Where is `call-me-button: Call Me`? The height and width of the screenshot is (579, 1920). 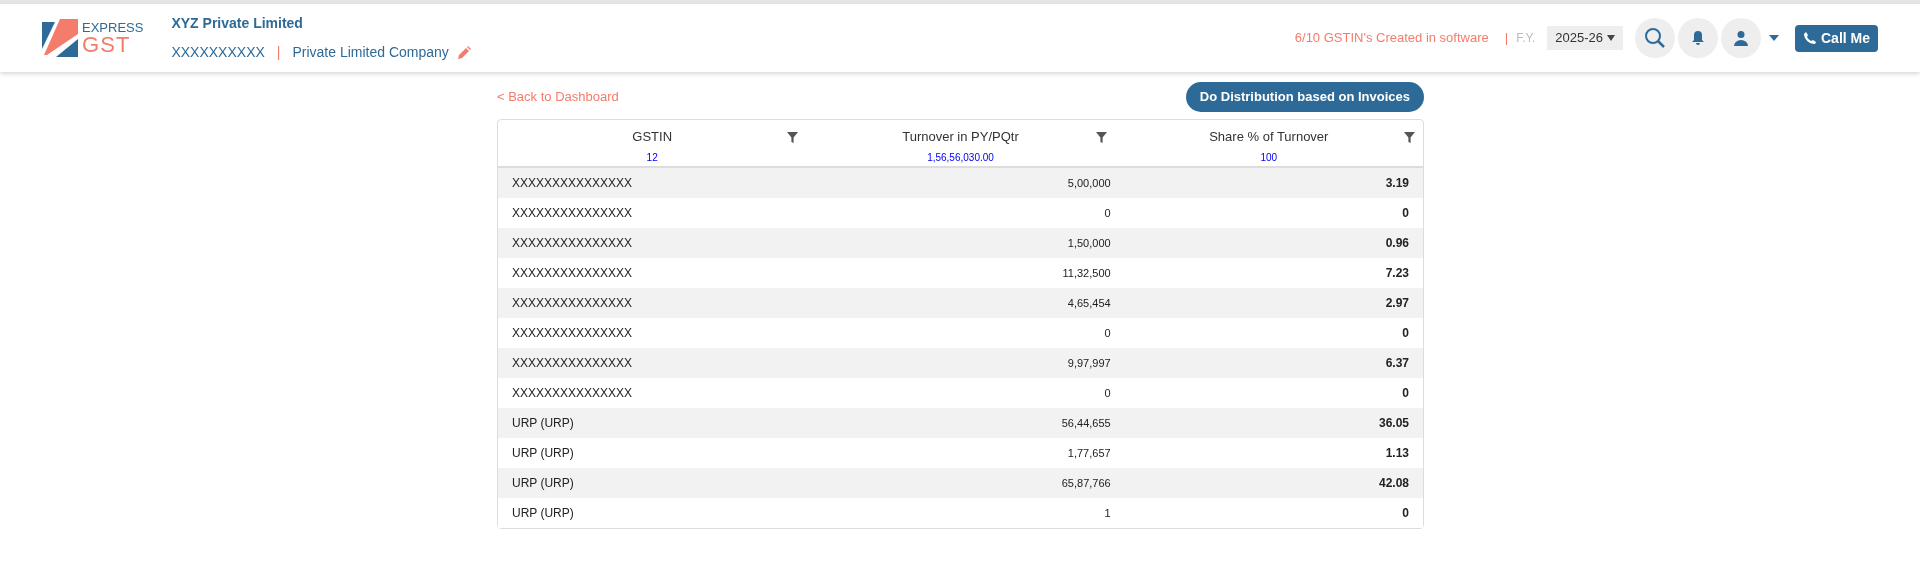 call-me-button: Call Me is located at coordinates (1836, 38).